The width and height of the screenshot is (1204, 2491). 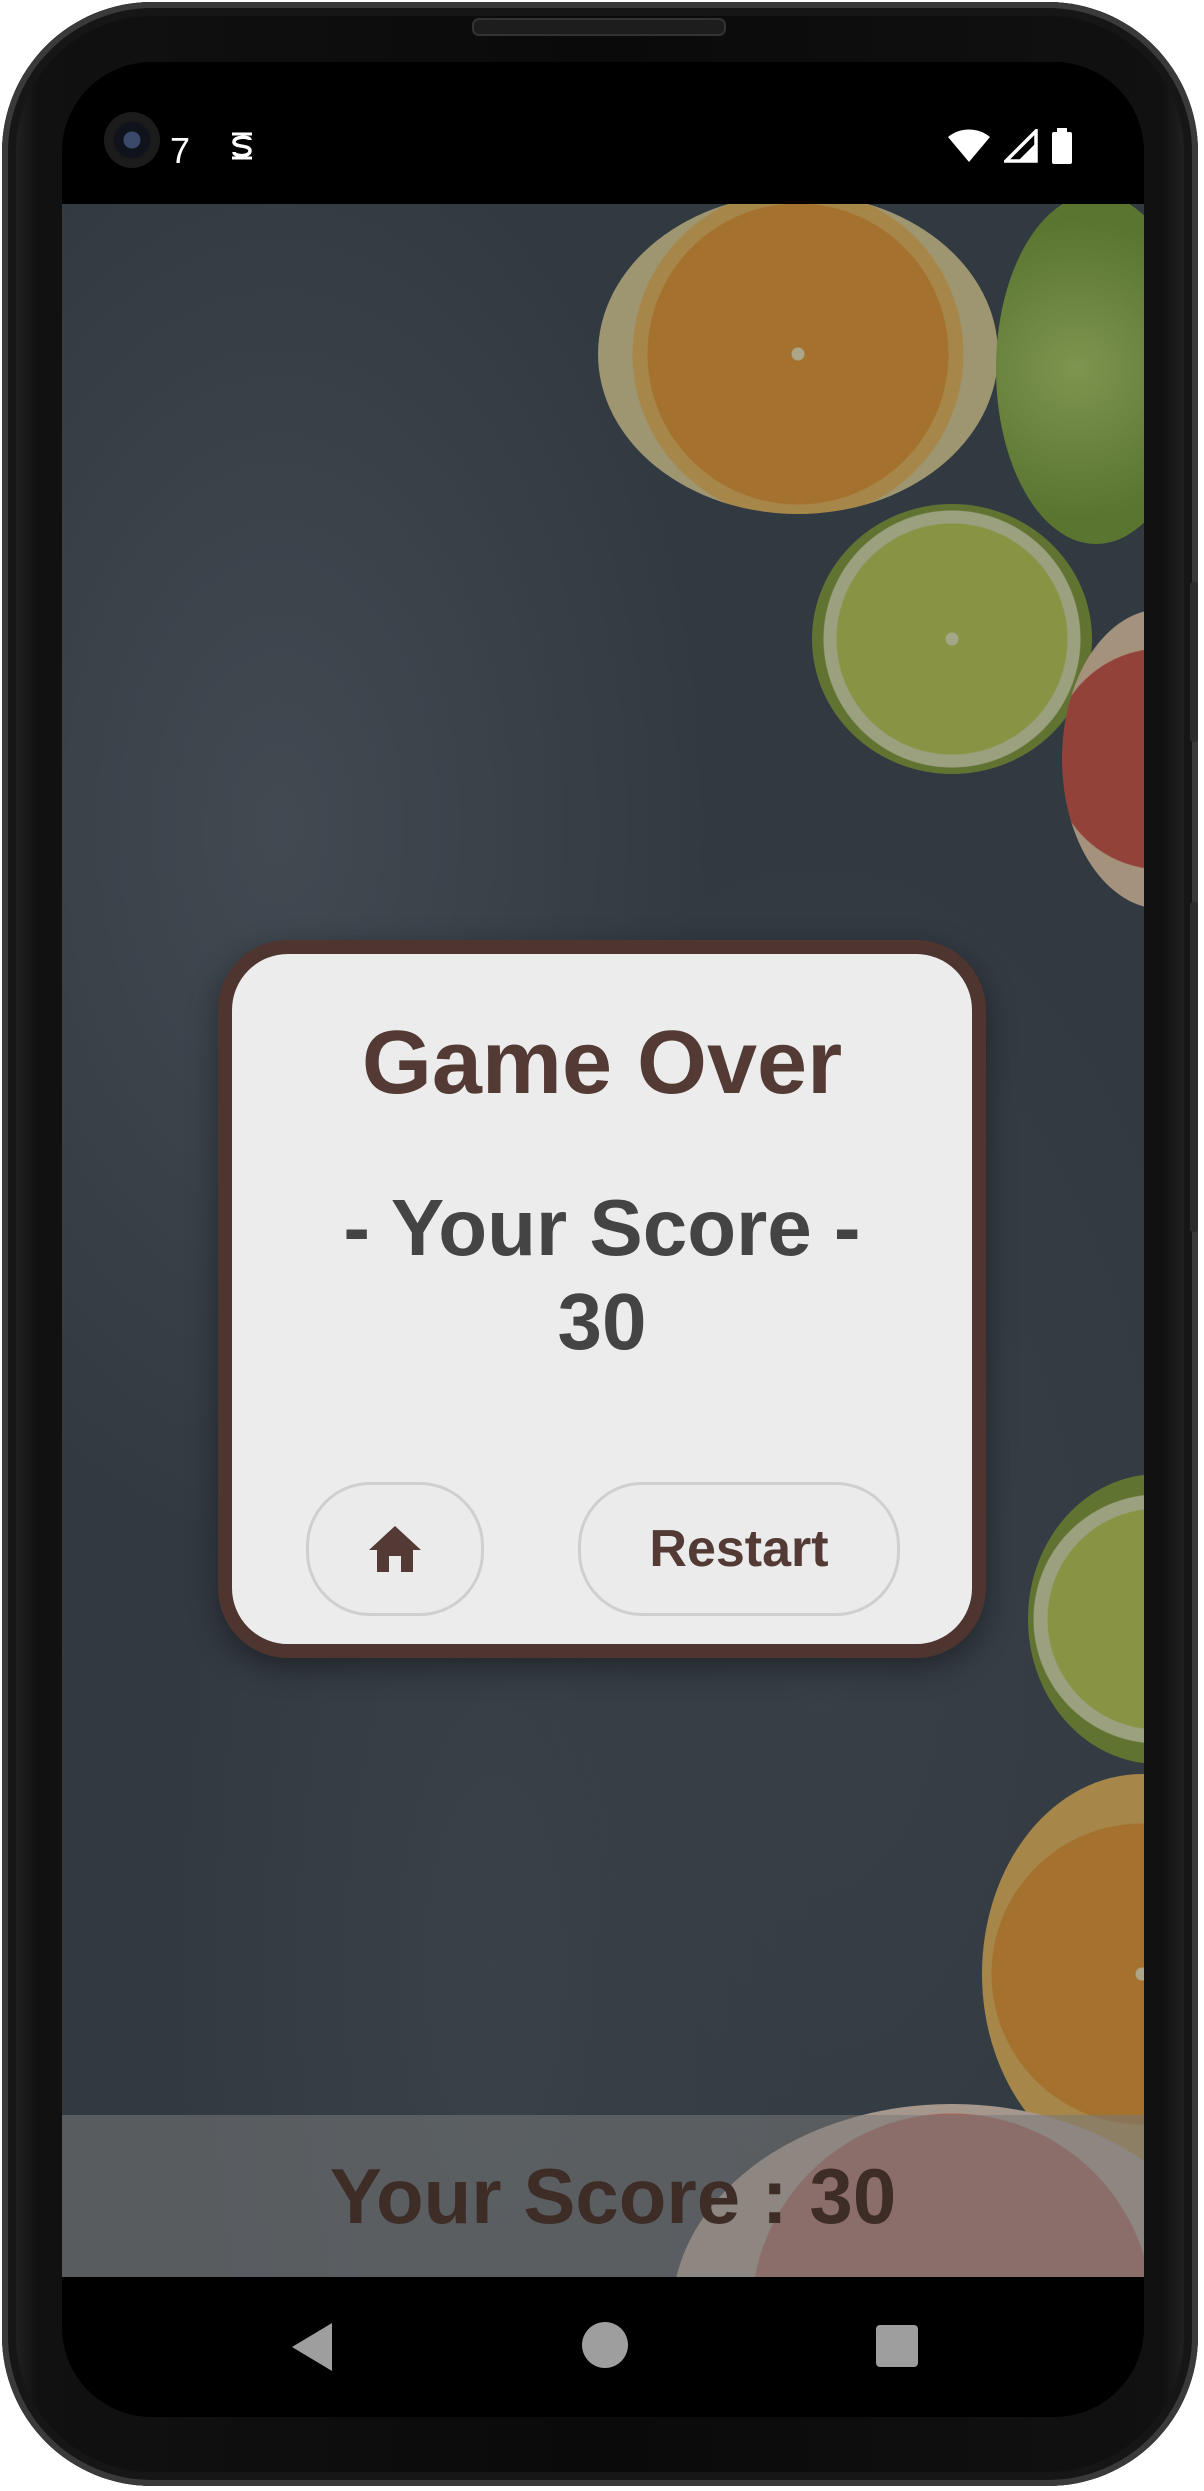 I want to click on back-icon, so click(x=312, y=2347).